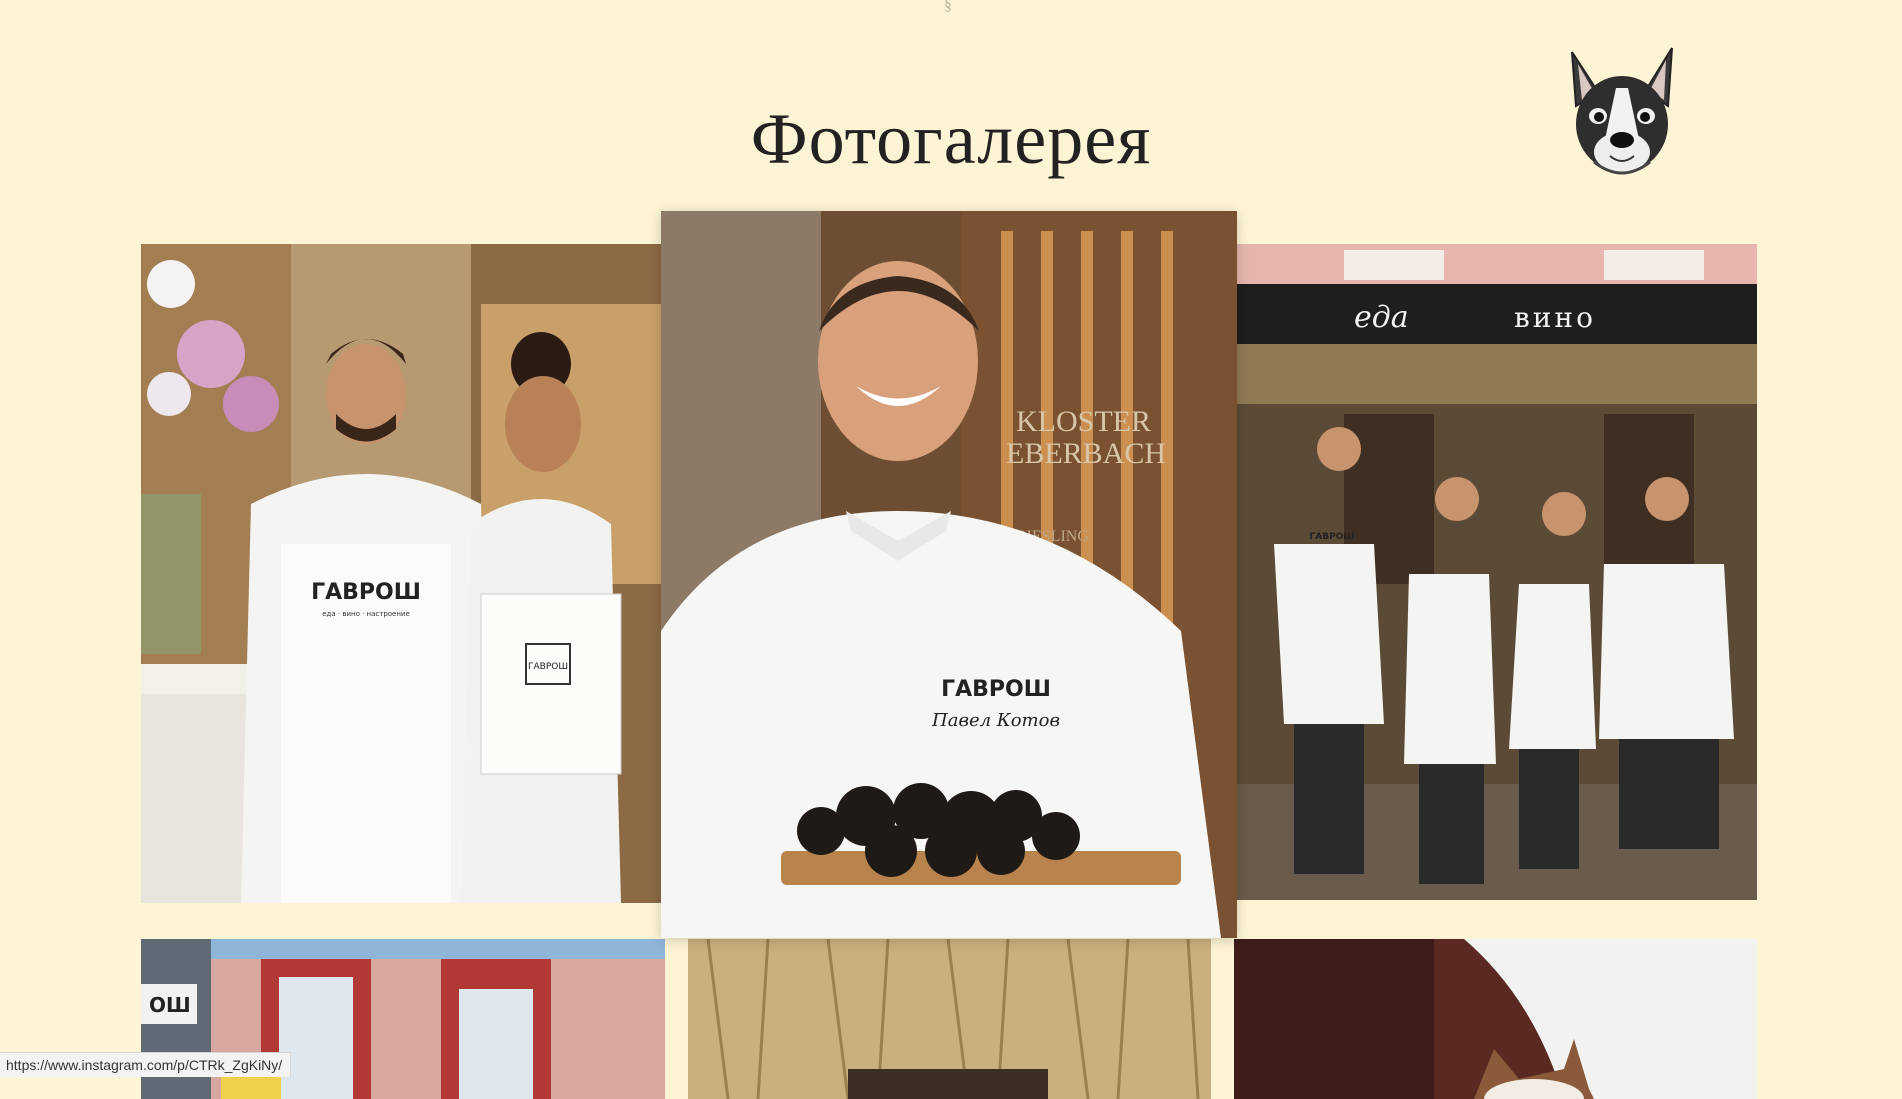 Image resolution: width=1902 pixels, height=1099 pixels. I want to click on awning-word-2: вино, so click(1555, 317).